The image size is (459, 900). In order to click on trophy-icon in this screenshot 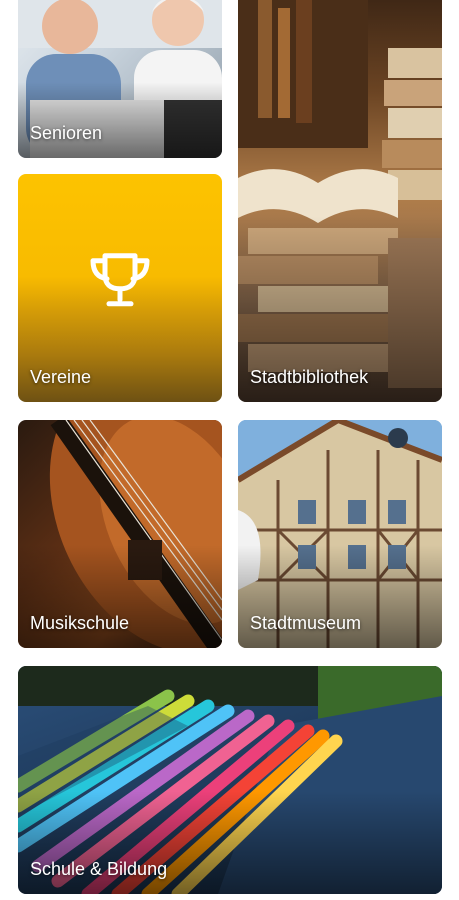, I will do `click(120, 280)`.